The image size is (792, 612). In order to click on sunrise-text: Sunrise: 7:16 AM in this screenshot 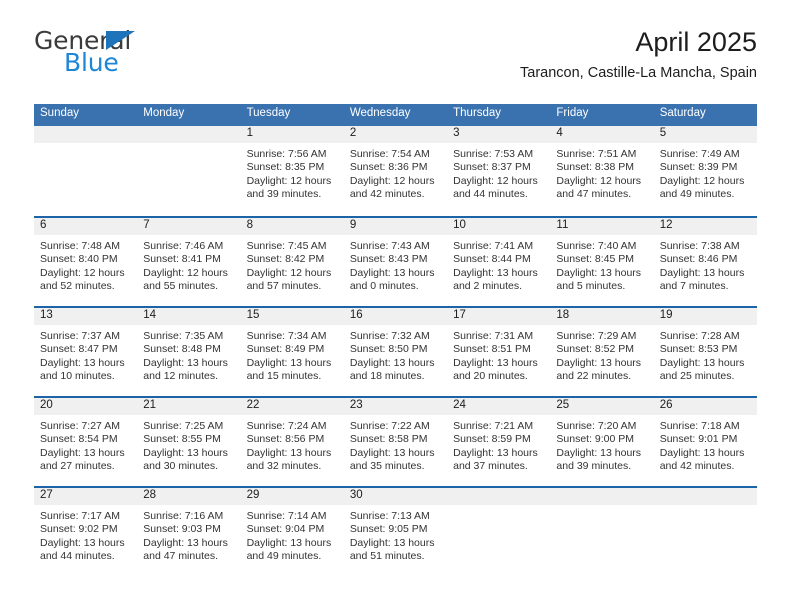, I will do `click(183, 516)`.